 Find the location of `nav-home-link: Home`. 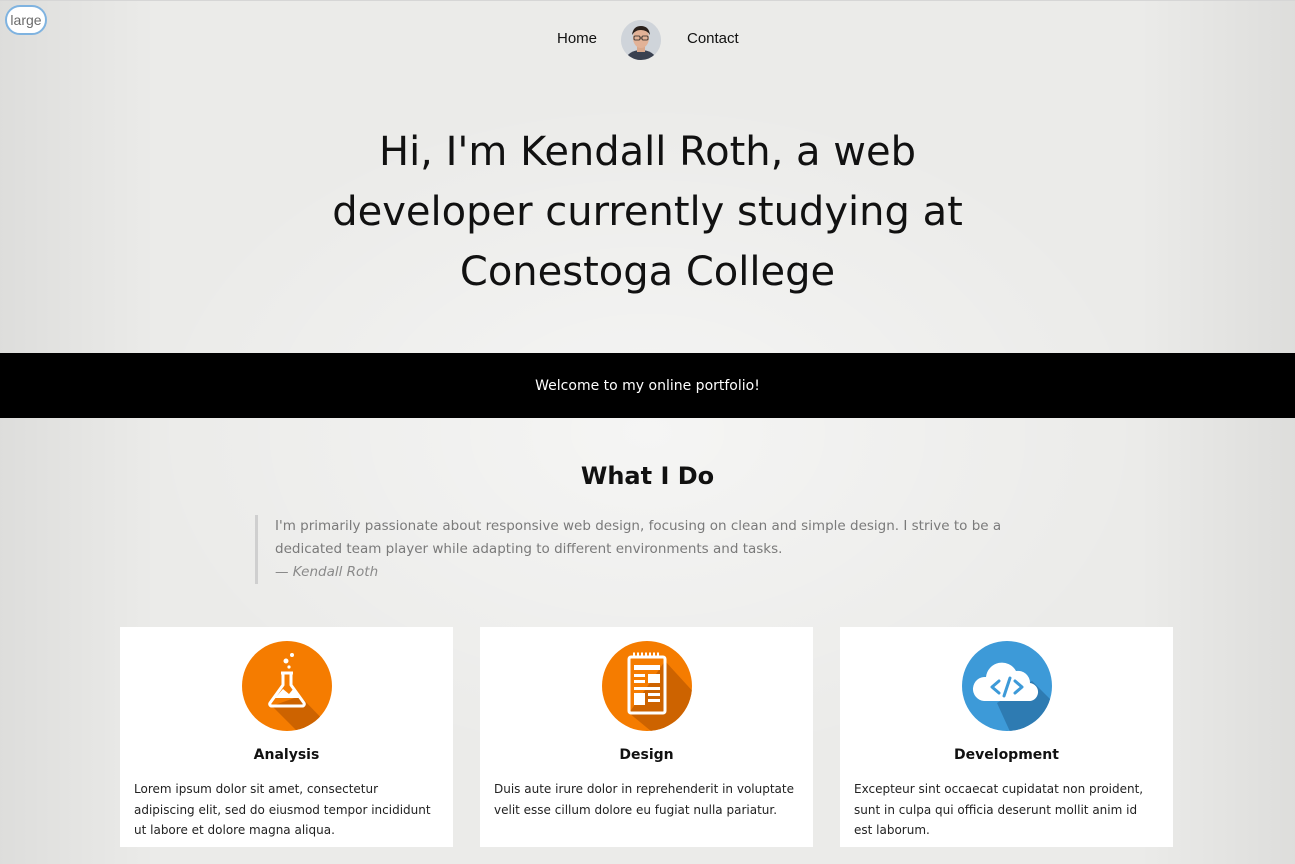

nav-home-link: Home is located at coordinates (577, 38).